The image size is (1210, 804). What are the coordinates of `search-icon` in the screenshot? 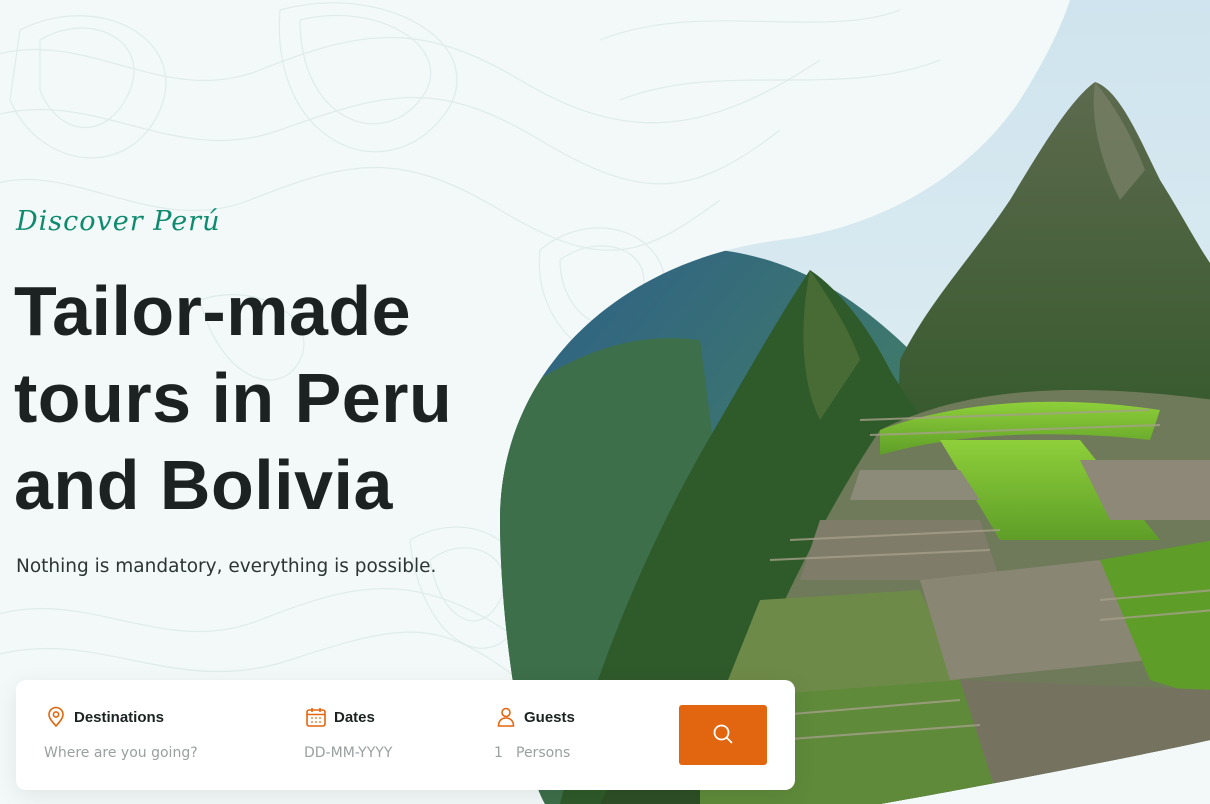 It's located at (723, 735).